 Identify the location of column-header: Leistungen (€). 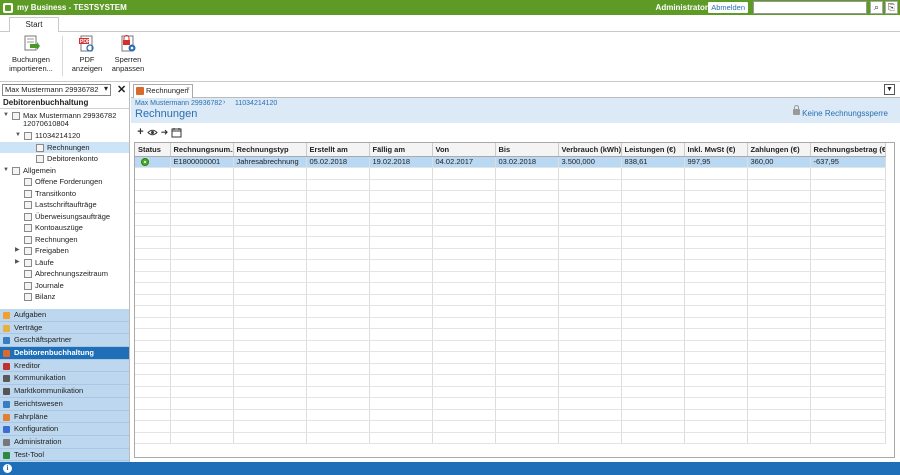
(653, 150).